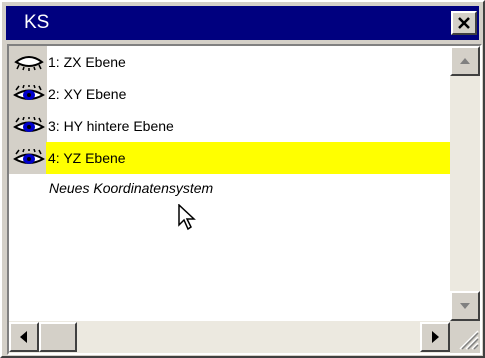  I want to click on scroll-down-button, so click(465, 306).